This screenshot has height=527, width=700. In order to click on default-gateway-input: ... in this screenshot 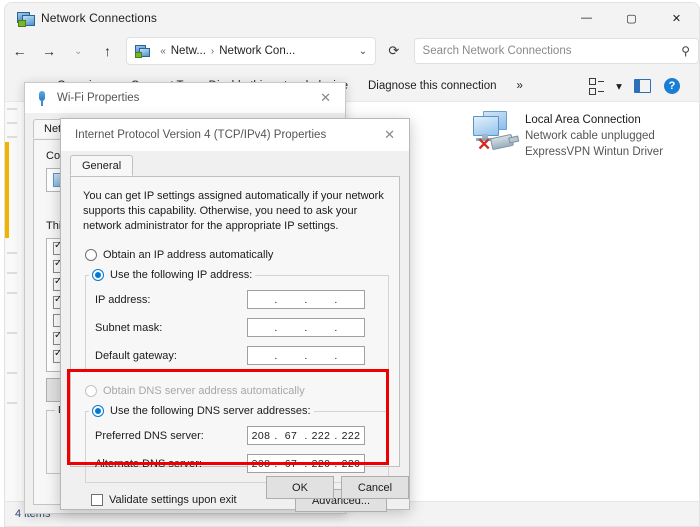, I will do `click(306, 355)`.